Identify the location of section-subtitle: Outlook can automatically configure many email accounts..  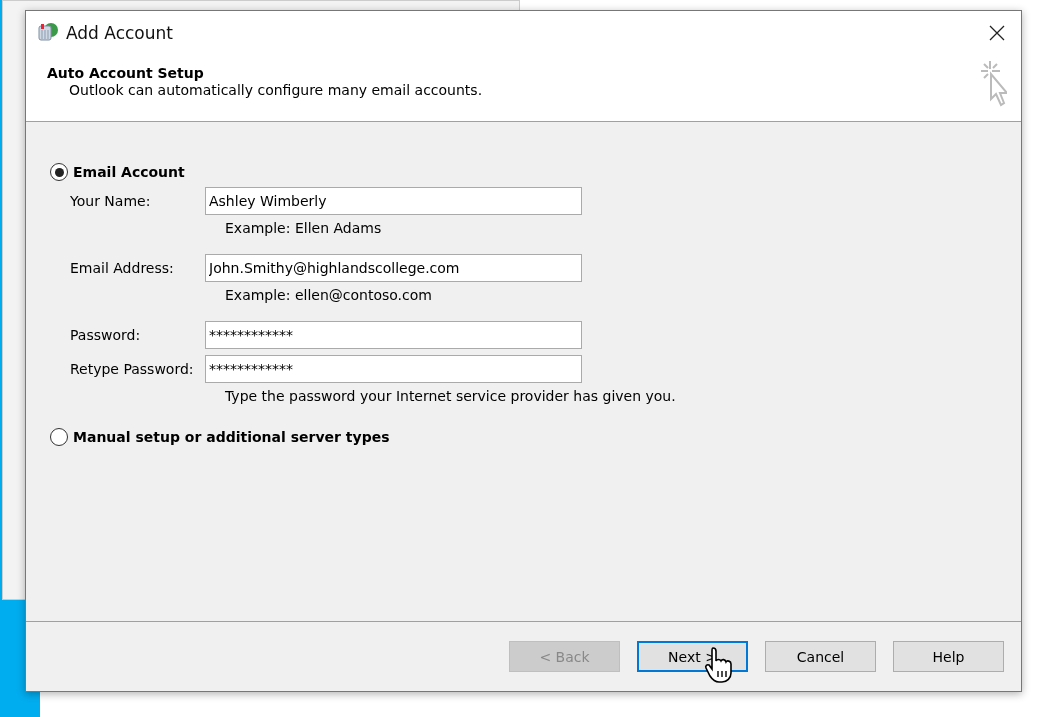
(275, 90).